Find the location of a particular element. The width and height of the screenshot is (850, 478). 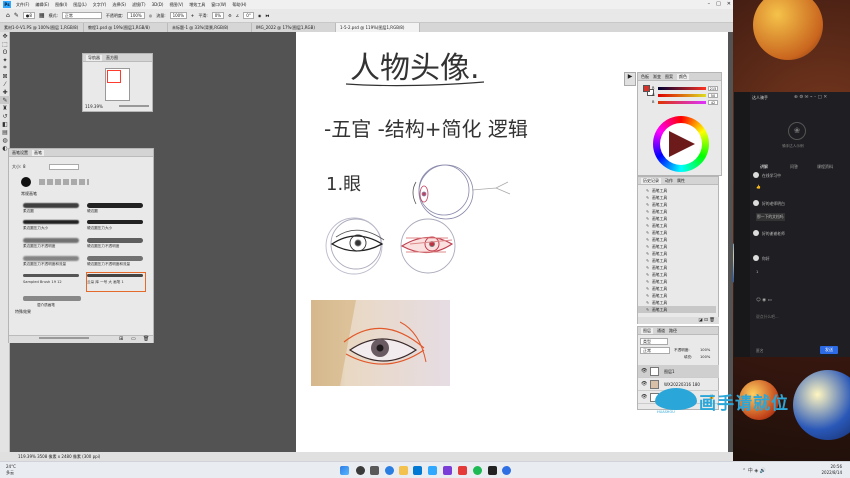

frame-tool-icon: ⊠ is located at coordinates (5, 76).